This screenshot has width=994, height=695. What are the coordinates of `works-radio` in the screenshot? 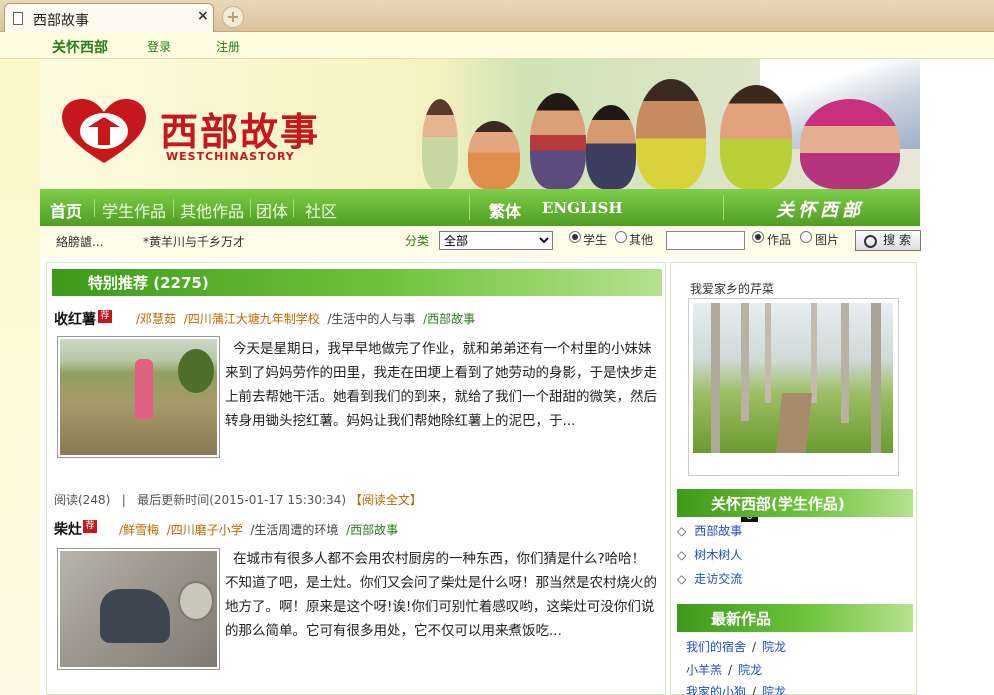 It's located at (758, 237).